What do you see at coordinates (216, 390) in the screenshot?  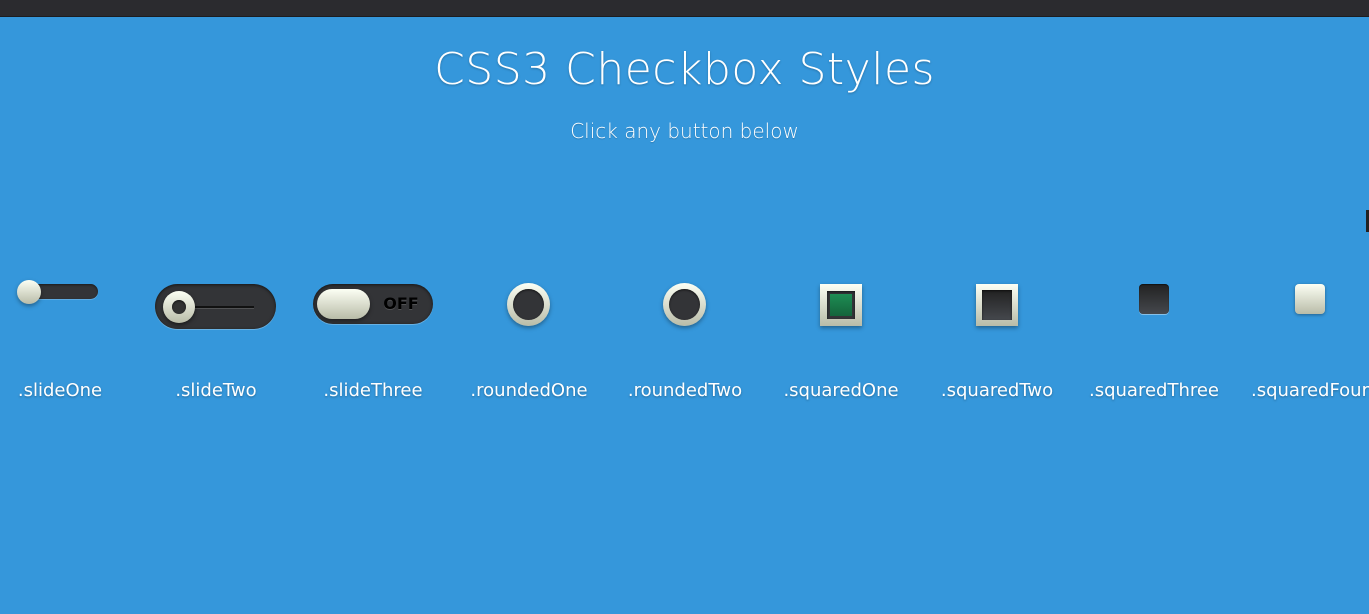 I see `label-slideTwo: .slideTwo` at bounding box center [216, 390].